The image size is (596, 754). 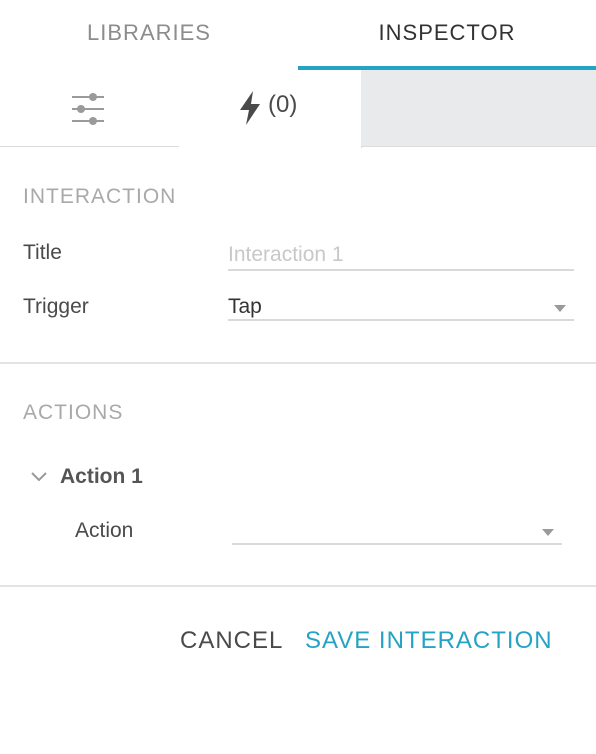 I want to click on action-label: Action, so click(x=104, y=530).